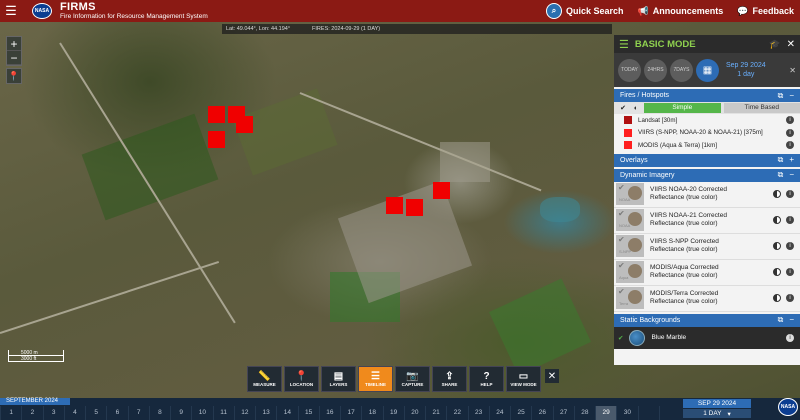 The height and width of the screenshot is (420, 800). What do you see at coordinates (53, 413) in the screenshot?
I see `timeline-day: 3` at bounding box center [53, 413].